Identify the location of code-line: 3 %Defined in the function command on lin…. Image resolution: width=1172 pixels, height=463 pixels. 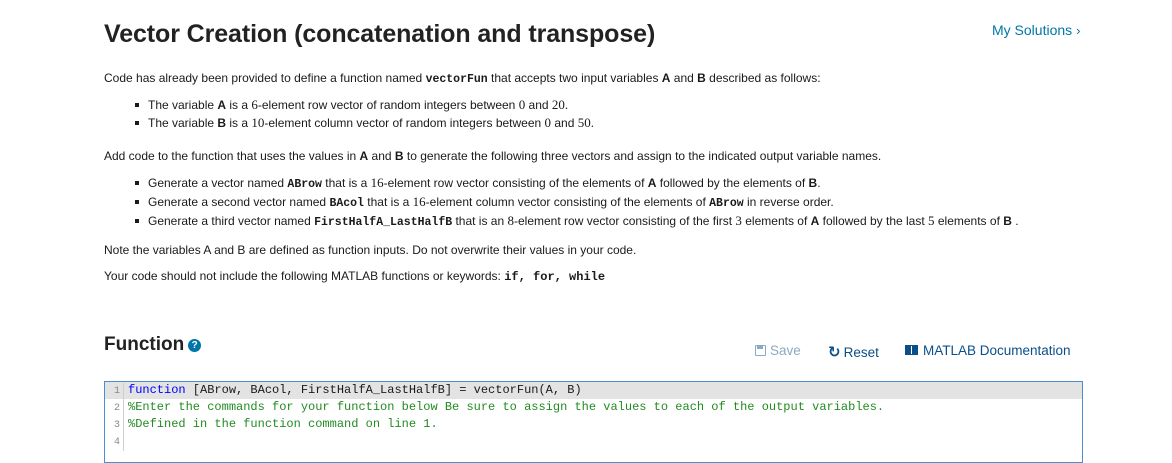
(593, 425).